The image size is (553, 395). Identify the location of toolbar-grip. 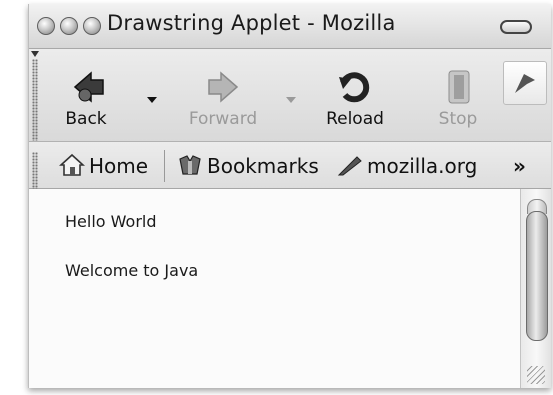
(35, 100).